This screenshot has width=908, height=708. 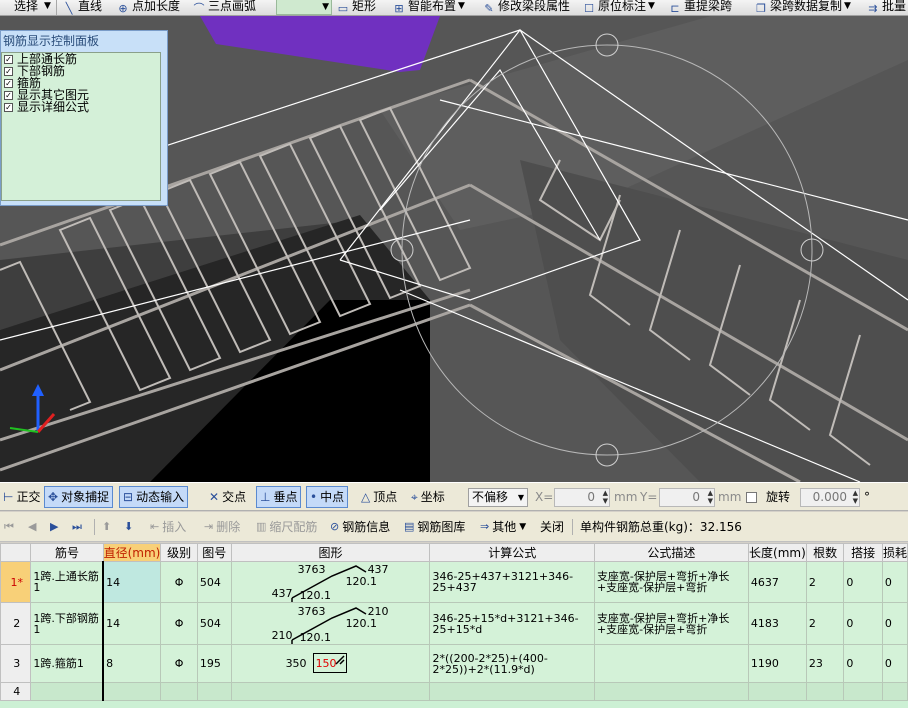 What do you see at coordinates (825, 552) in the screenshot?
I see `header-count: 根数` at bounding box center [825, 552].